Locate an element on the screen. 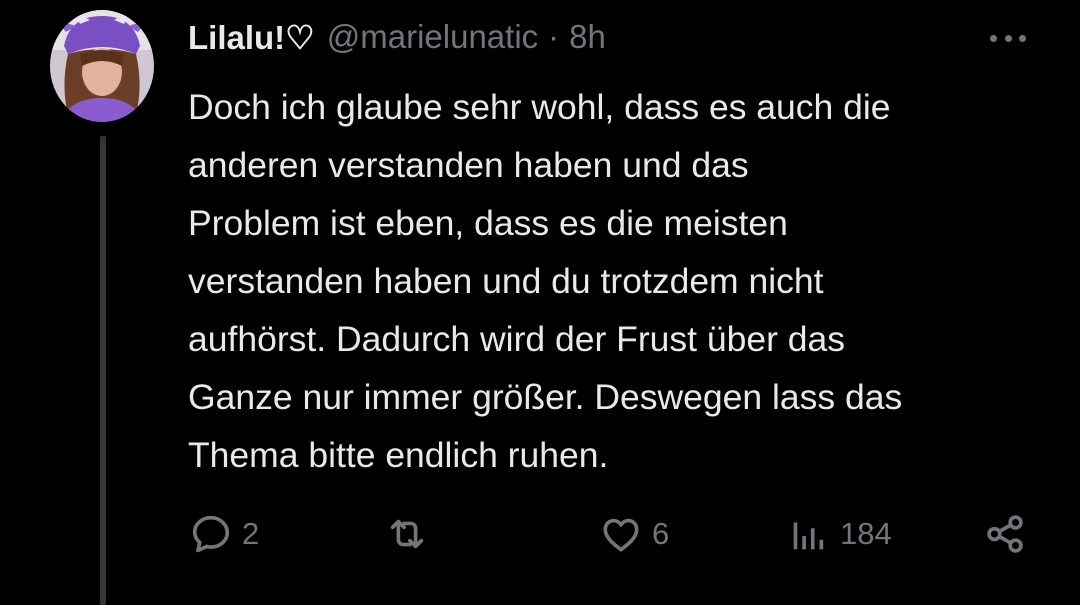  timestamp: 8h is located at coordinates (587, 37).